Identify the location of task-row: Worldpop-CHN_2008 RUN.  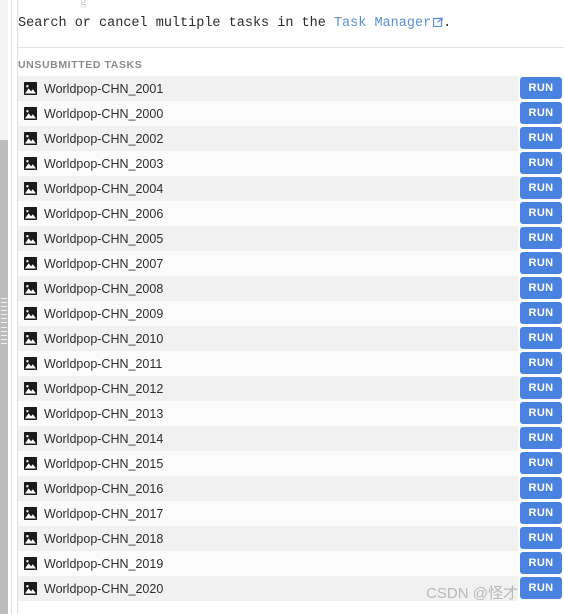
(291, 288).